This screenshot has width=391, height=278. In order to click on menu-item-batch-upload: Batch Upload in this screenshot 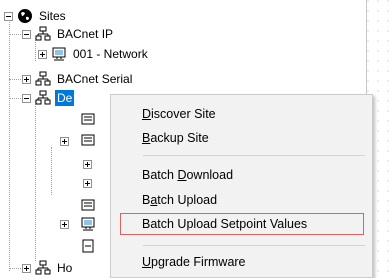, I will do `click(242, 200)`.